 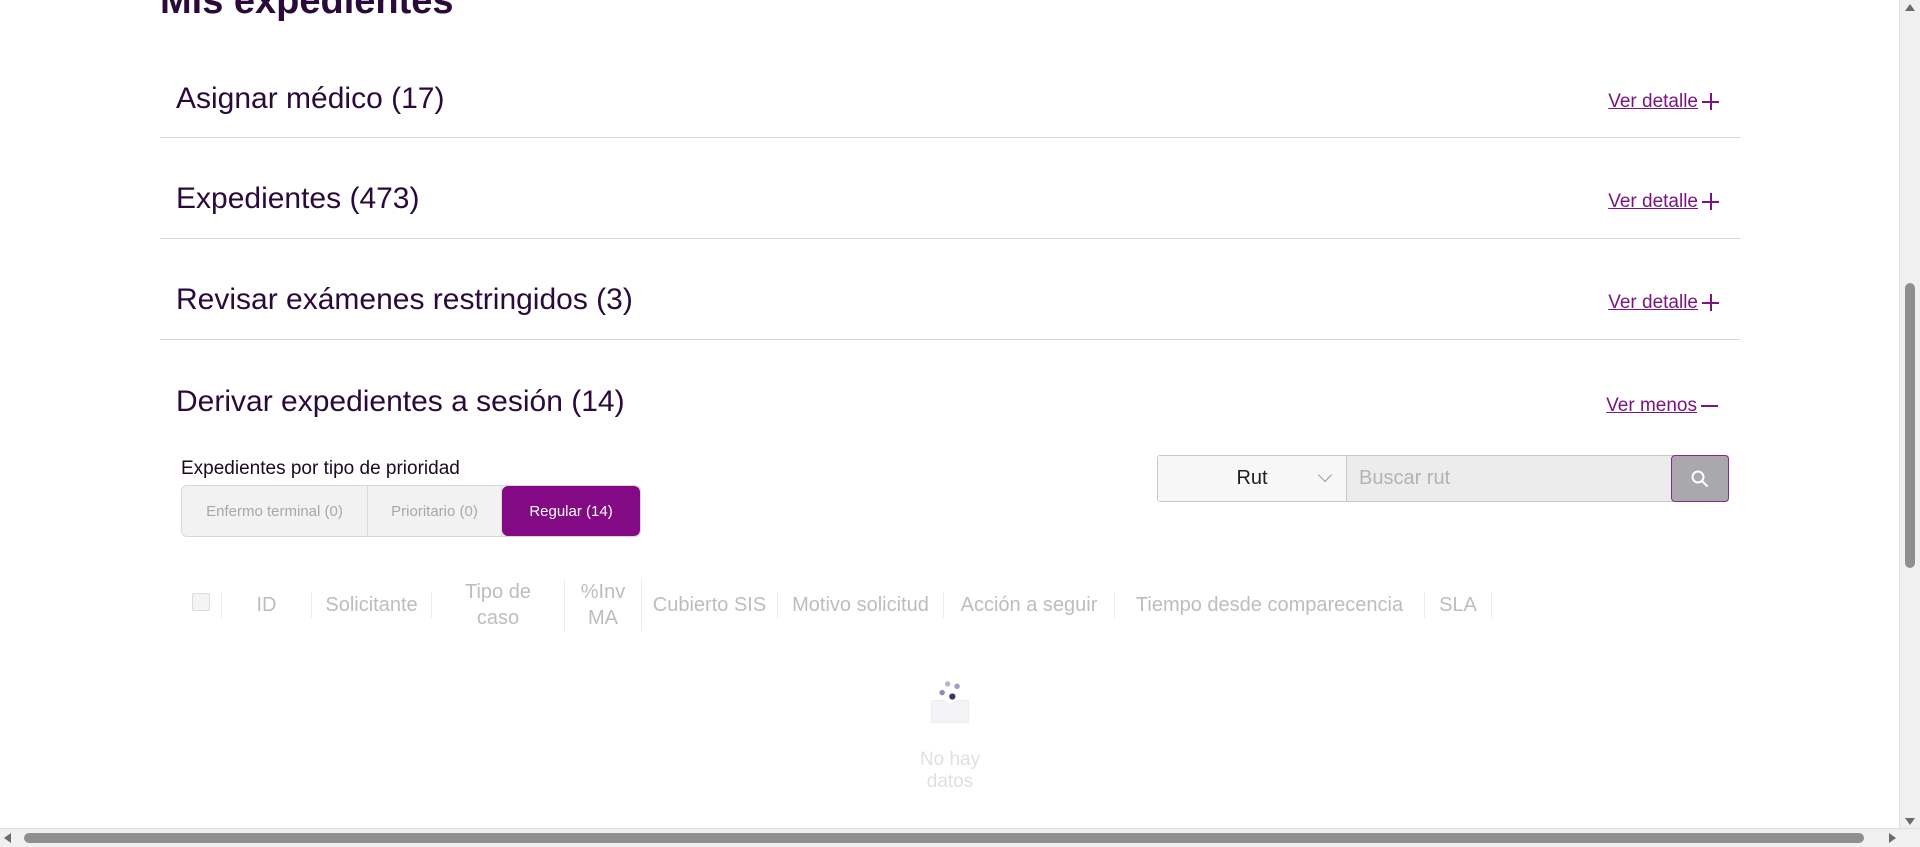 I want to click on section-title: Asignar médico (17), so click(x=310, y=98).